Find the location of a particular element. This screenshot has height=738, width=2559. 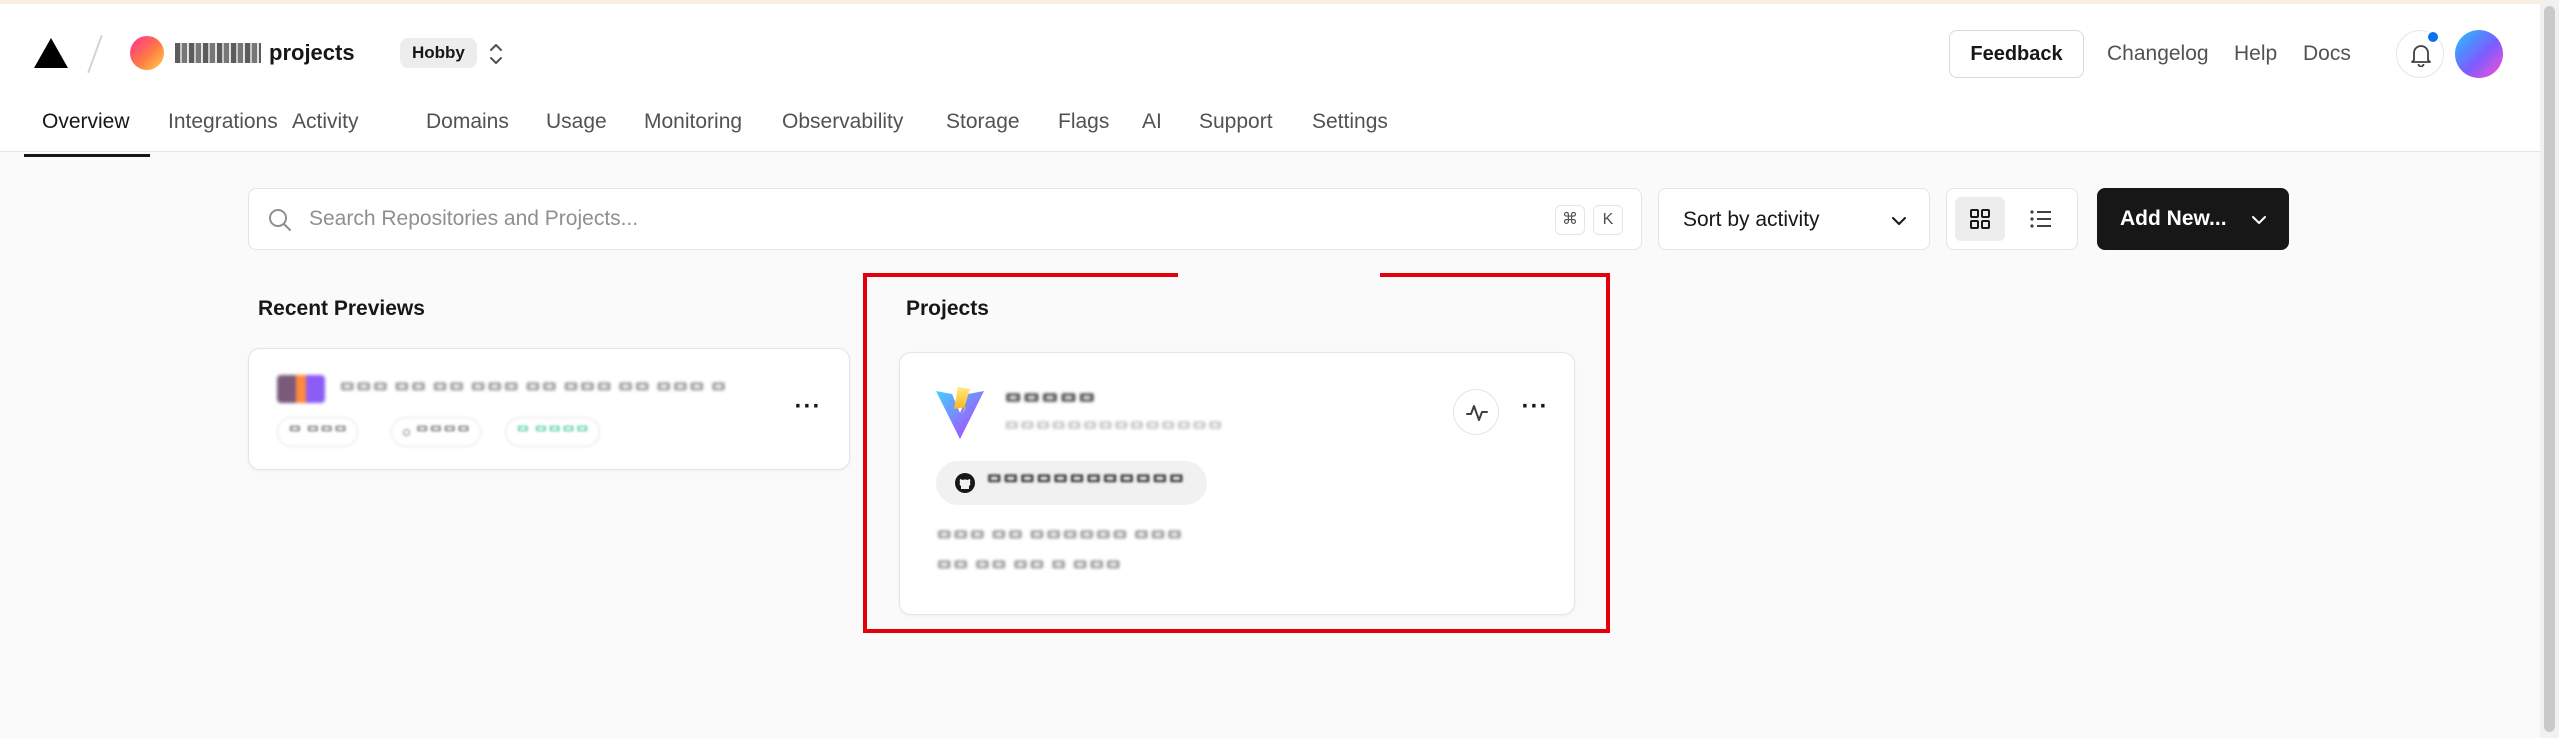

feedback-button: Feedback is located at coordinates (2016, 54).